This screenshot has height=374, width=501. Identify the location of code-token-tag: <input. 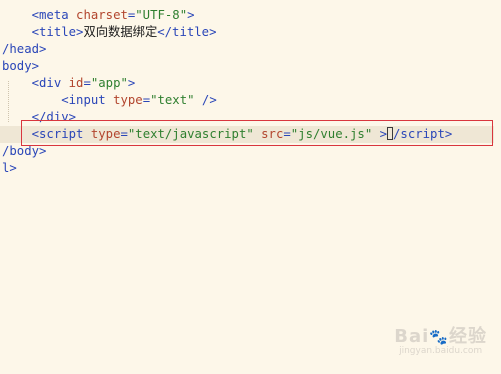
(87, 100).